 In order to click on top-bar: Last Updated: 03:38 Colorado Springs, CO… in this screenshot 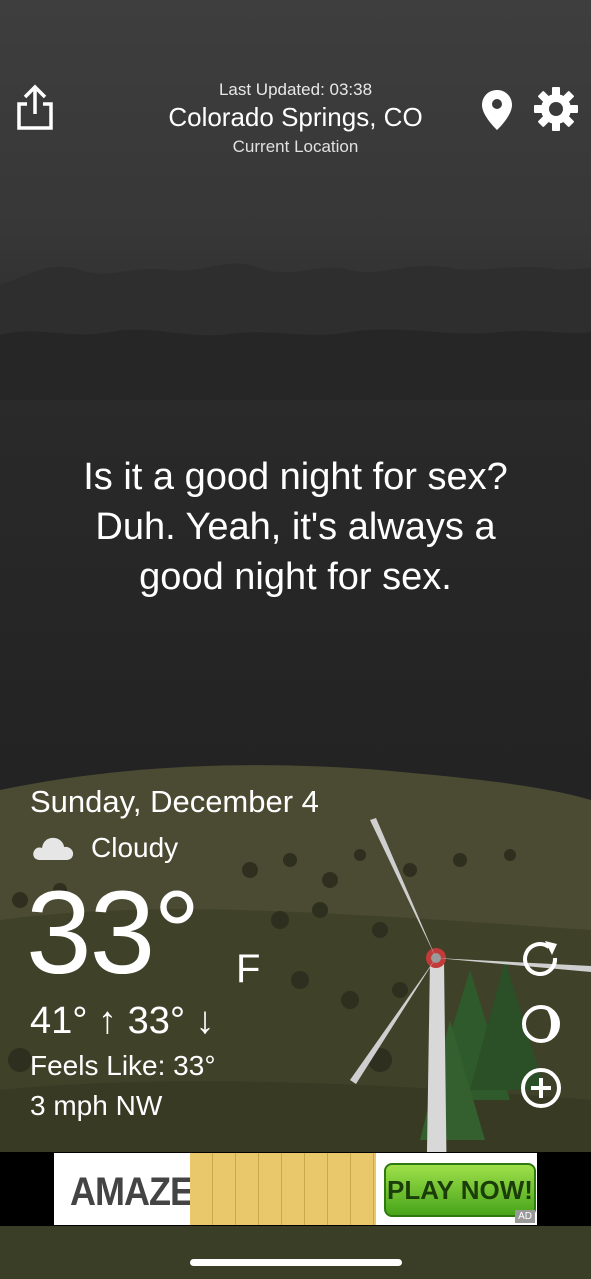, I will do `click(295, 85)`.